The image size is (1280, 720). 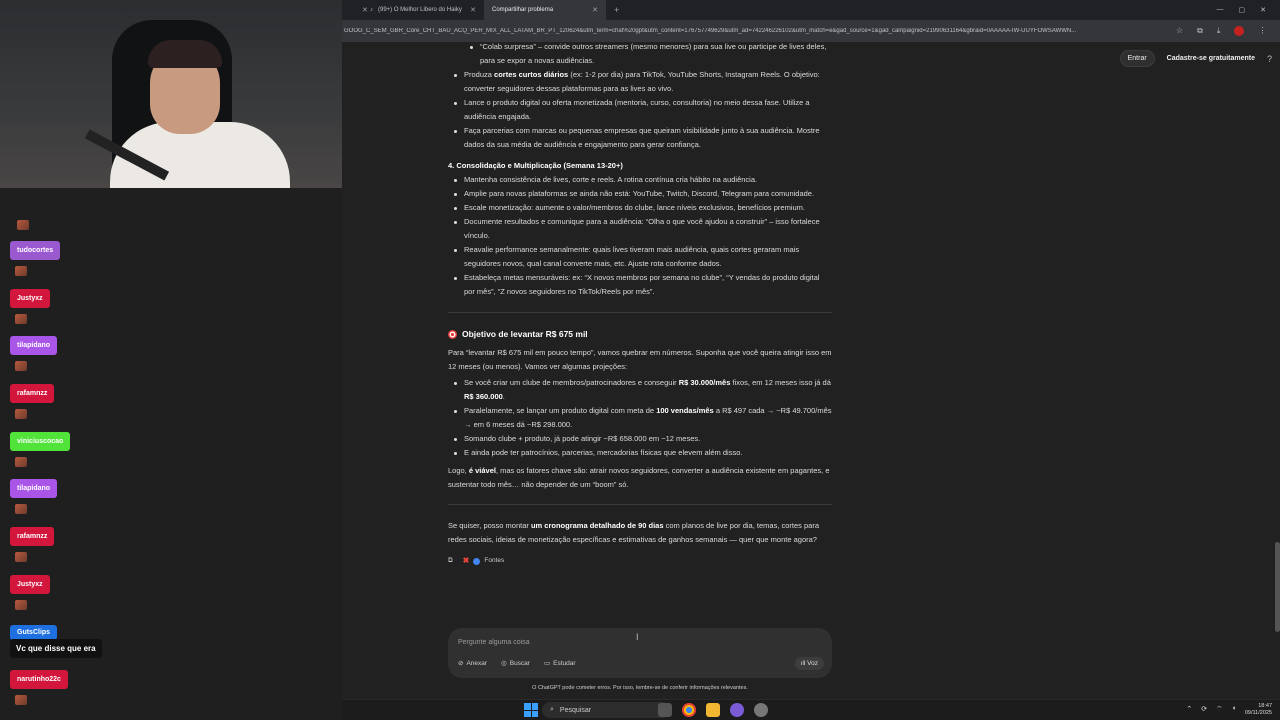 What do you see at coordinates (35, 250) in the screenshot?
I see `chat-username: tudocortes` at bounding box center [35, 250].